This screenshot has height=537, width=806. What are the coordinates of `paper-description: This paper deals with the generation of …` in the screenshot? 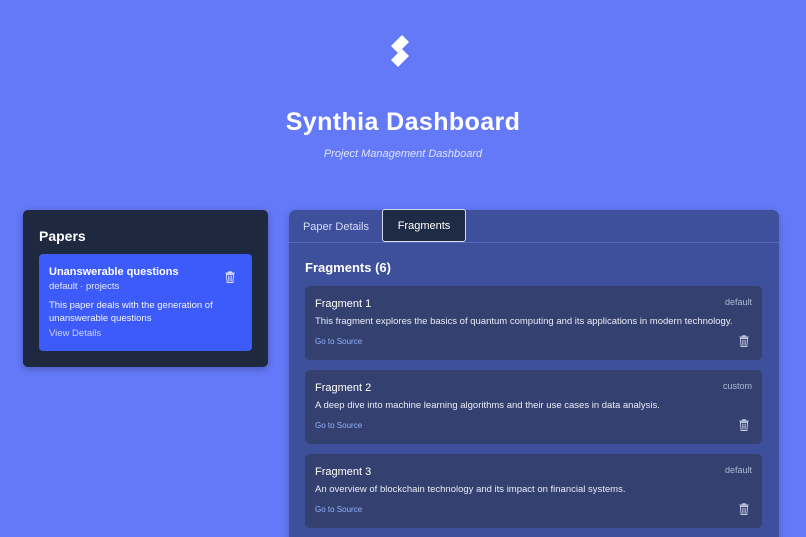 It's located at (131, 312).